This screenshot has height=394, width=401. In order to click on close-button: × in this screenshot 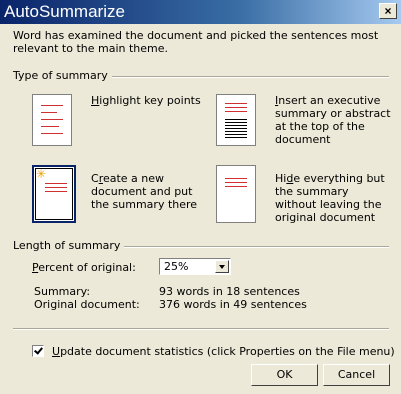, I will do `click(388, 11)`.